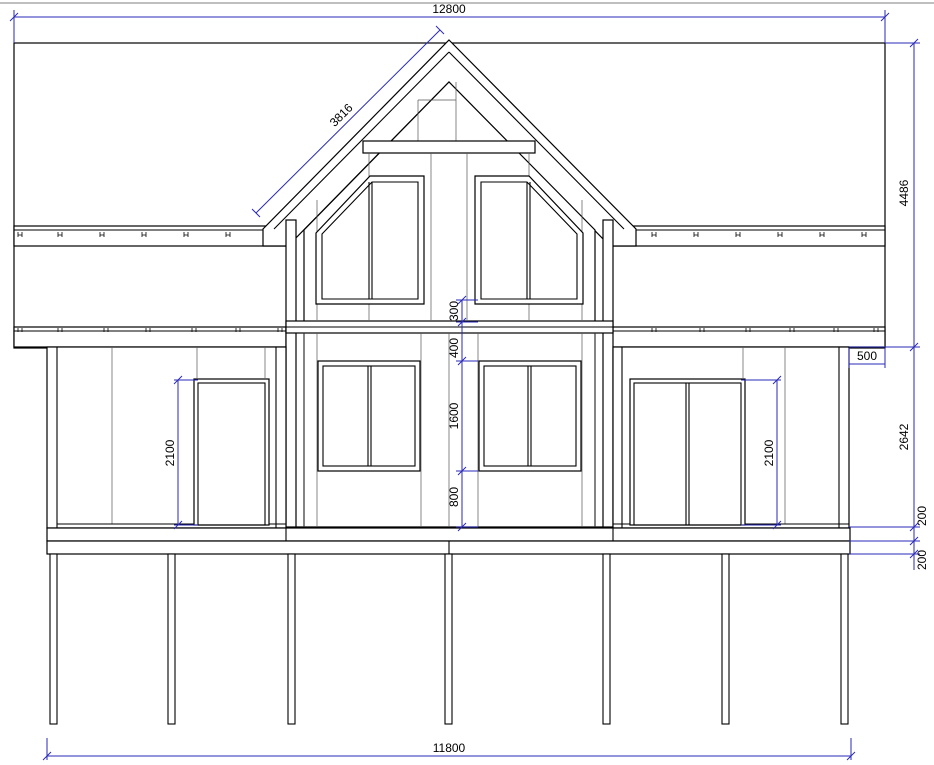 The width and height of the screenshot is (934, 765). What do you see at coordinates (454, 497) in the screenshot?
I see `dim-sill-label: 800` at bounding box center [454, 497].